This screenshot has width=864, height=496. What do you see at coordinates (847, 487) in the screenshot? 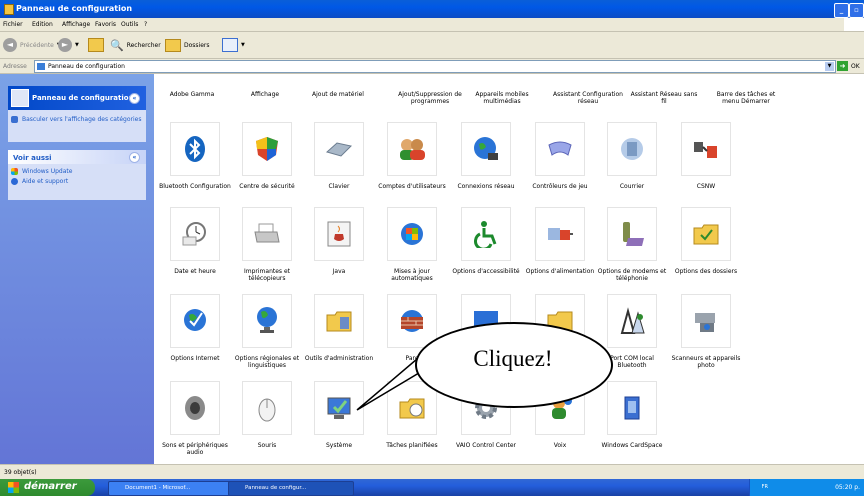
I see `clock: 05:20 p.` at bounding box center [847, 487].